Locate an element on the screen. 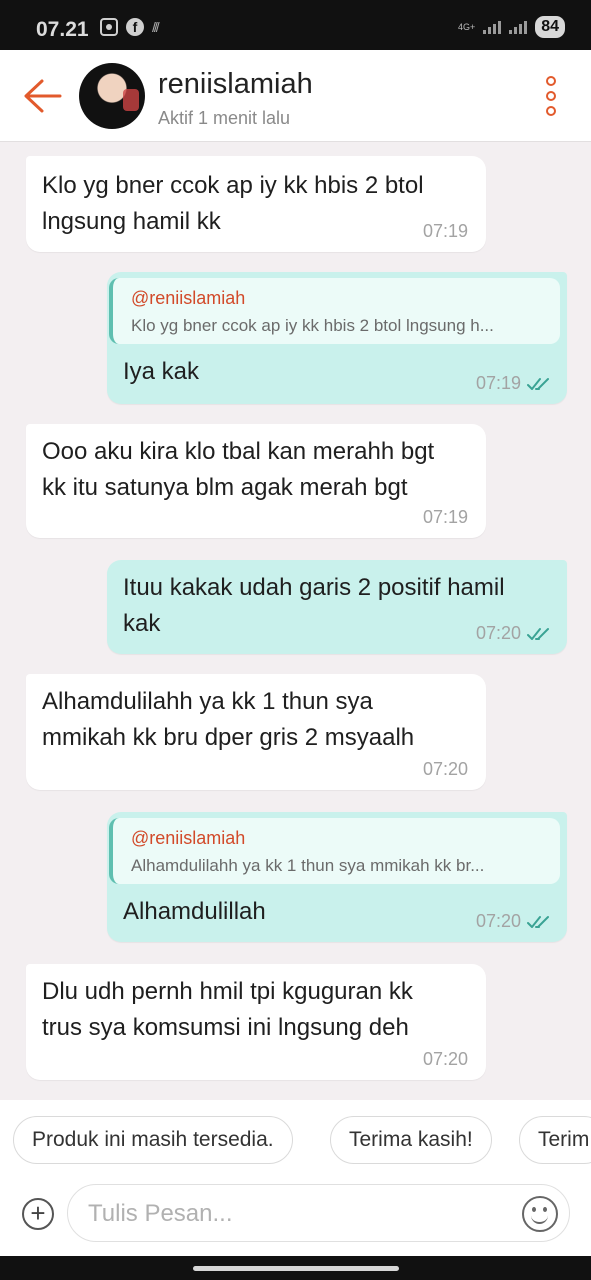  wifi-signal-icon: /// is located at coordinates (156, 27).